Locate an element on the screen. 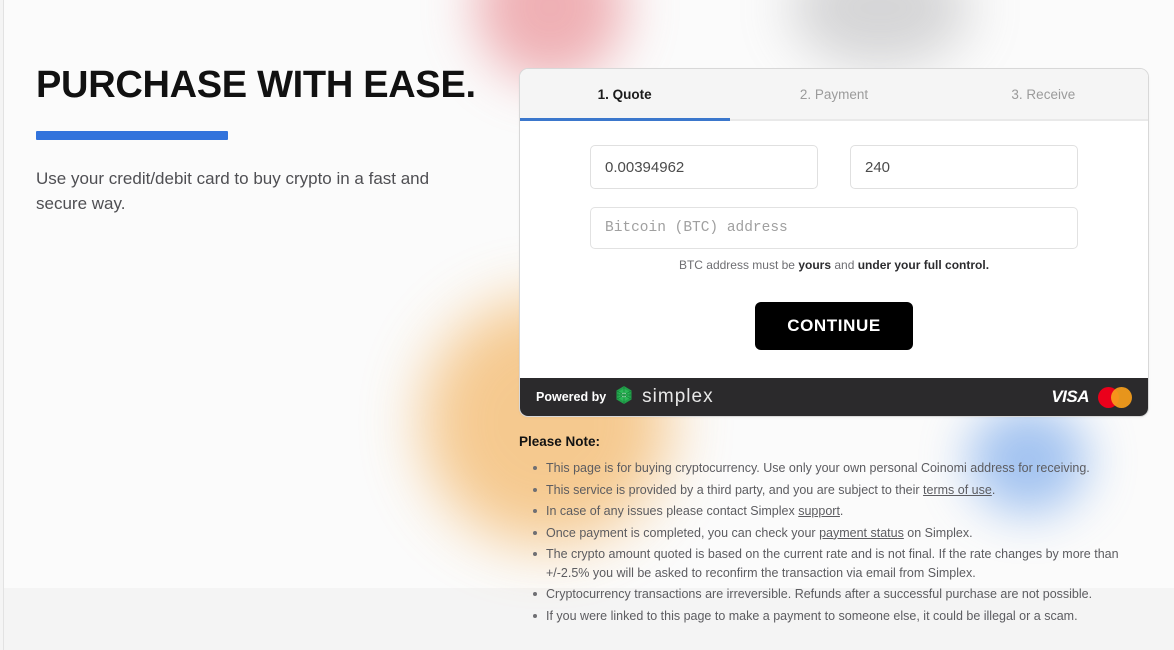 The height and width of the screenshot is (650, 1174). continue-button: CONTINUE is located at coordinates (834, 326).